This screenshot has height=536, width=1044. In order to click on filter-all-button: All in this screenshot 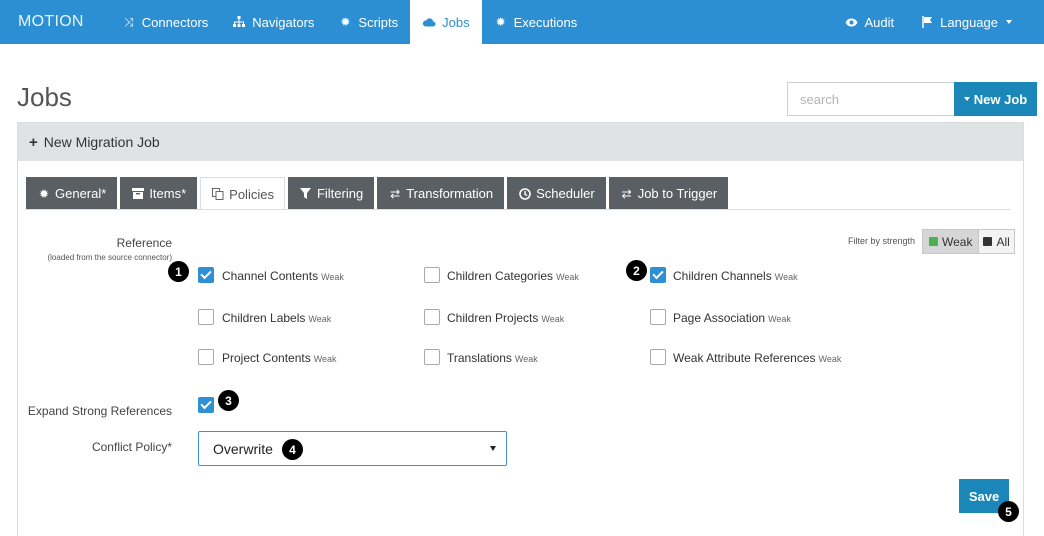, I will do `click(996, 241)`.